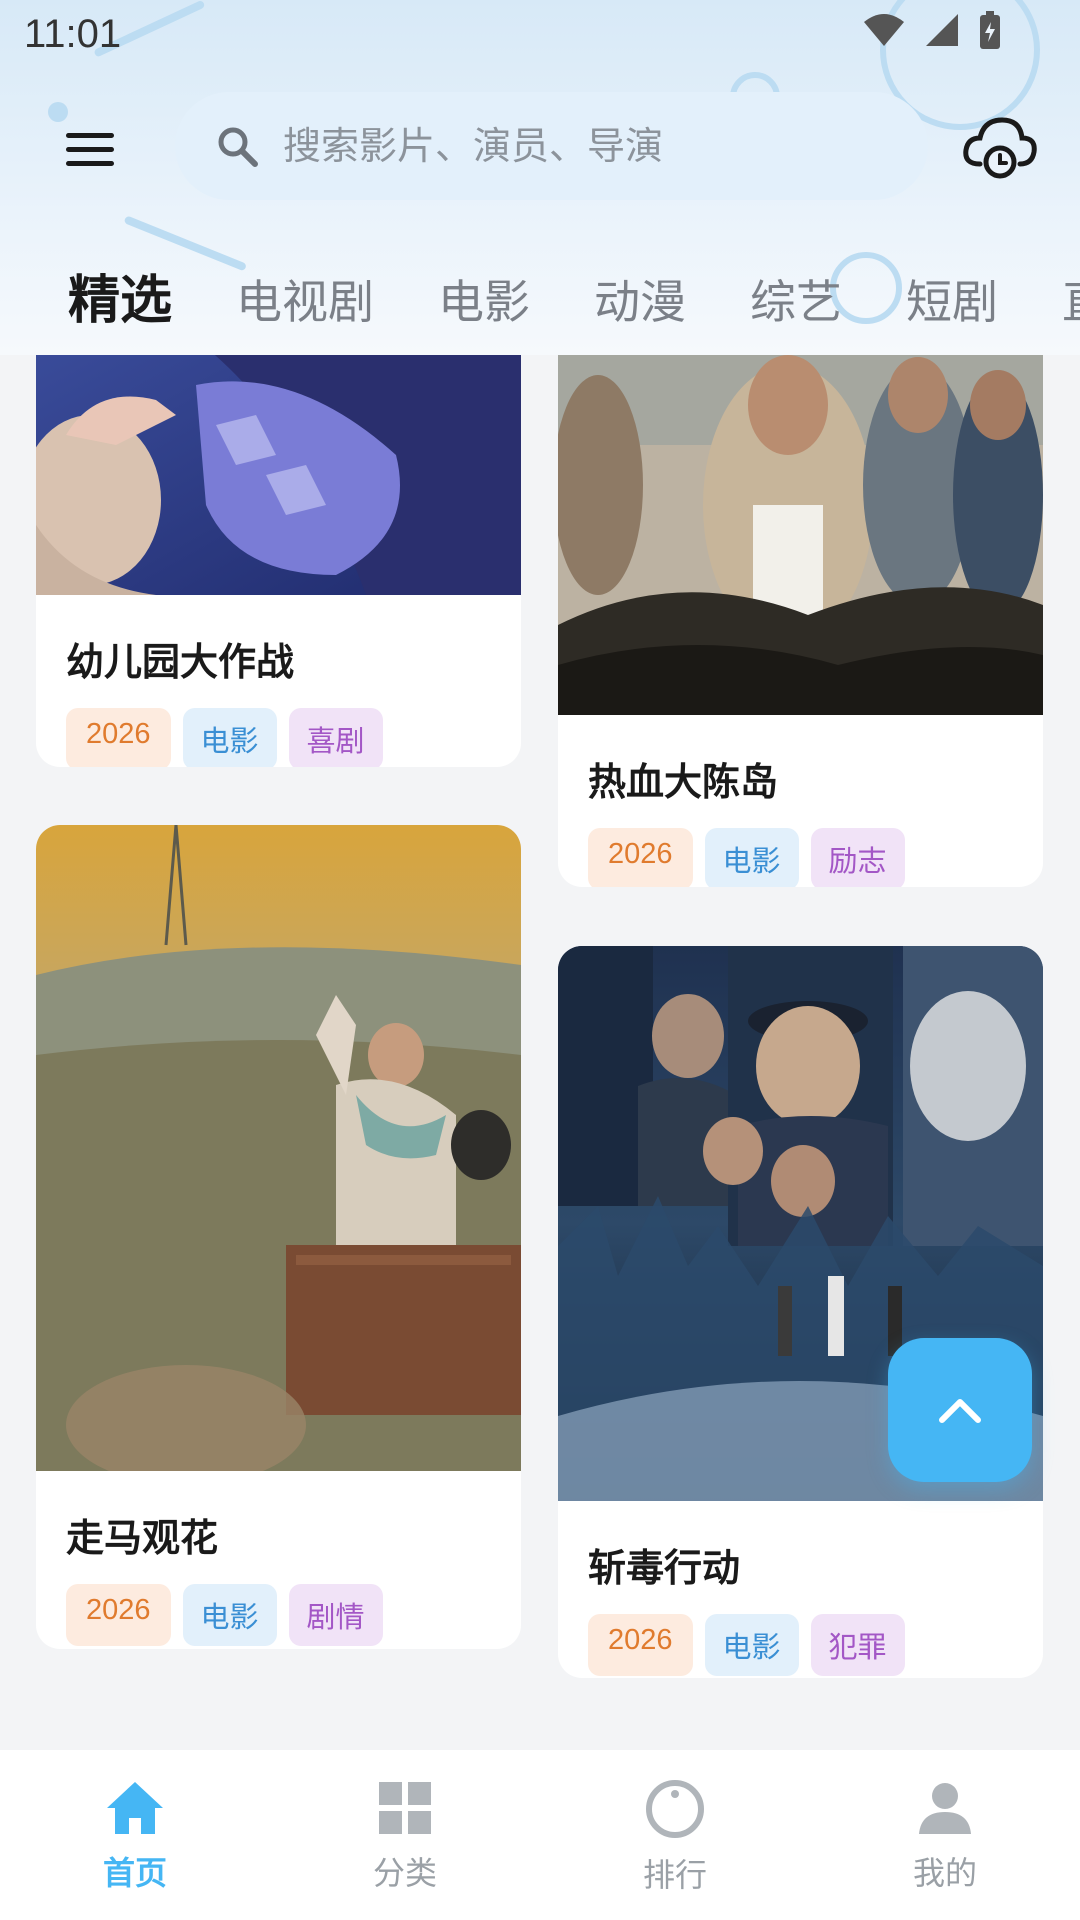  I want to click on tab-movies: 电影, so click(484, 299).